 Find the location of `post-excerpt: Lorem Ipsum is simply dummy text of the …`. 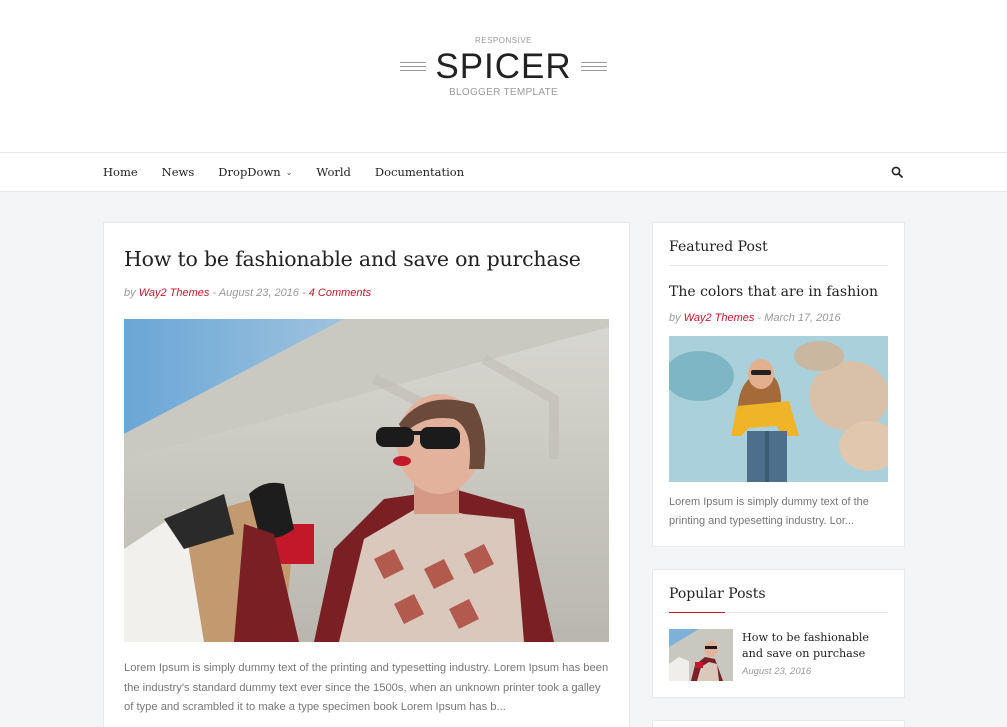

post-excerpt: Lorem Ipsum is simply dummy text of the … is located at coordinates (366, 687).